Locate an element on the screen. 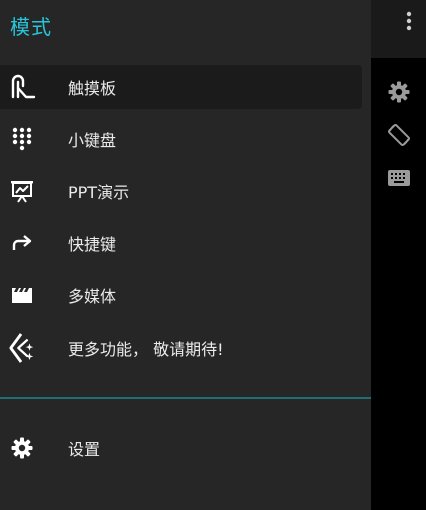 The height and width of the screenshot is (510, 426). menu-item-ppt: PPT演示 is located at coordinates (181, 191).